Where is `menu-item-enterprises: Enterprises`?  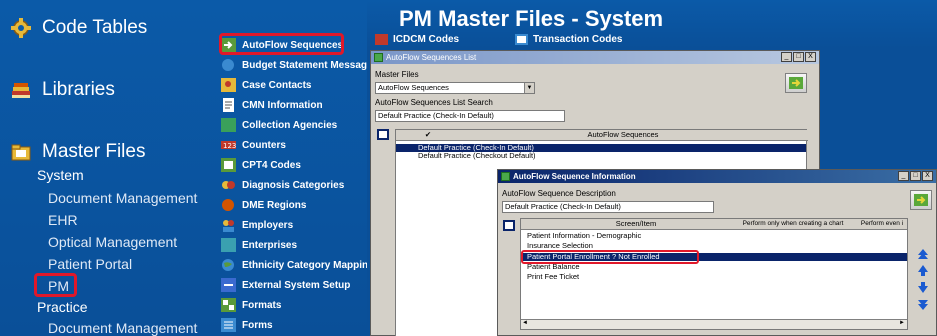
menu-item-enterprises: Enterprises is located at coordinates (259, 245).